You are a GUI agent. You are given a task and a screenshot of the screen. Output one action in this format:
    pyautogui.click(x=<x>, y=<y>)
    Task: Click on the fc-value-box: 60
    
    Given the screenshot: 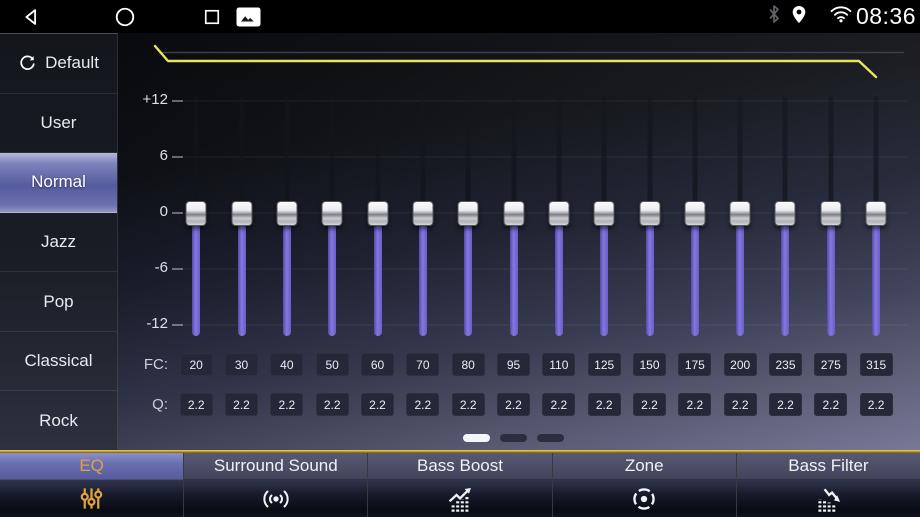 What is the action you would take?
    pyautogui.click(x=378, y=364)
    